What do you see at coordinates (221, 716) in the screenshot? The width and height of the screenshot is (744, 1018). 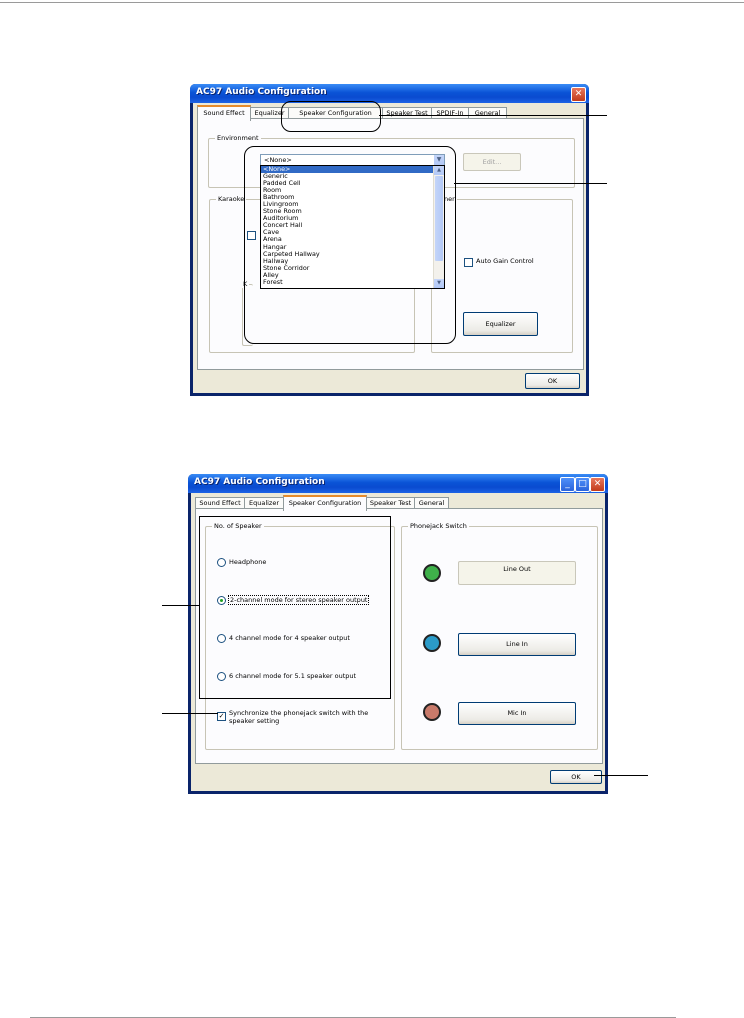 I see `sync-checkbox: ✓` at bounding box center [221, 716].